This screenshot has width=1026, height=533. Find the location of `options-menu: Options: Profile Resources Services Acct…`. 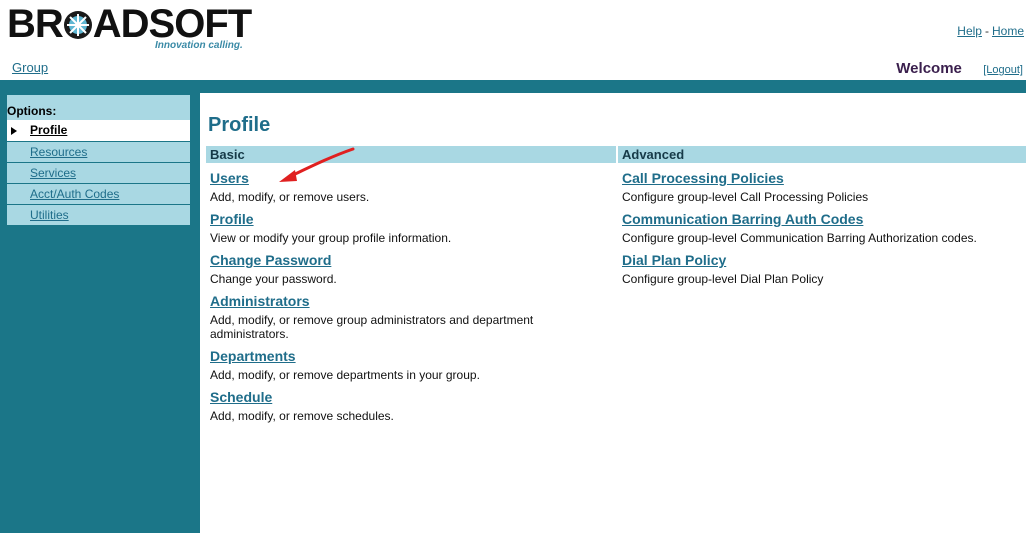

options-menu: Options: Profile Resources Services Acct… is located at coordinates (98, 160).